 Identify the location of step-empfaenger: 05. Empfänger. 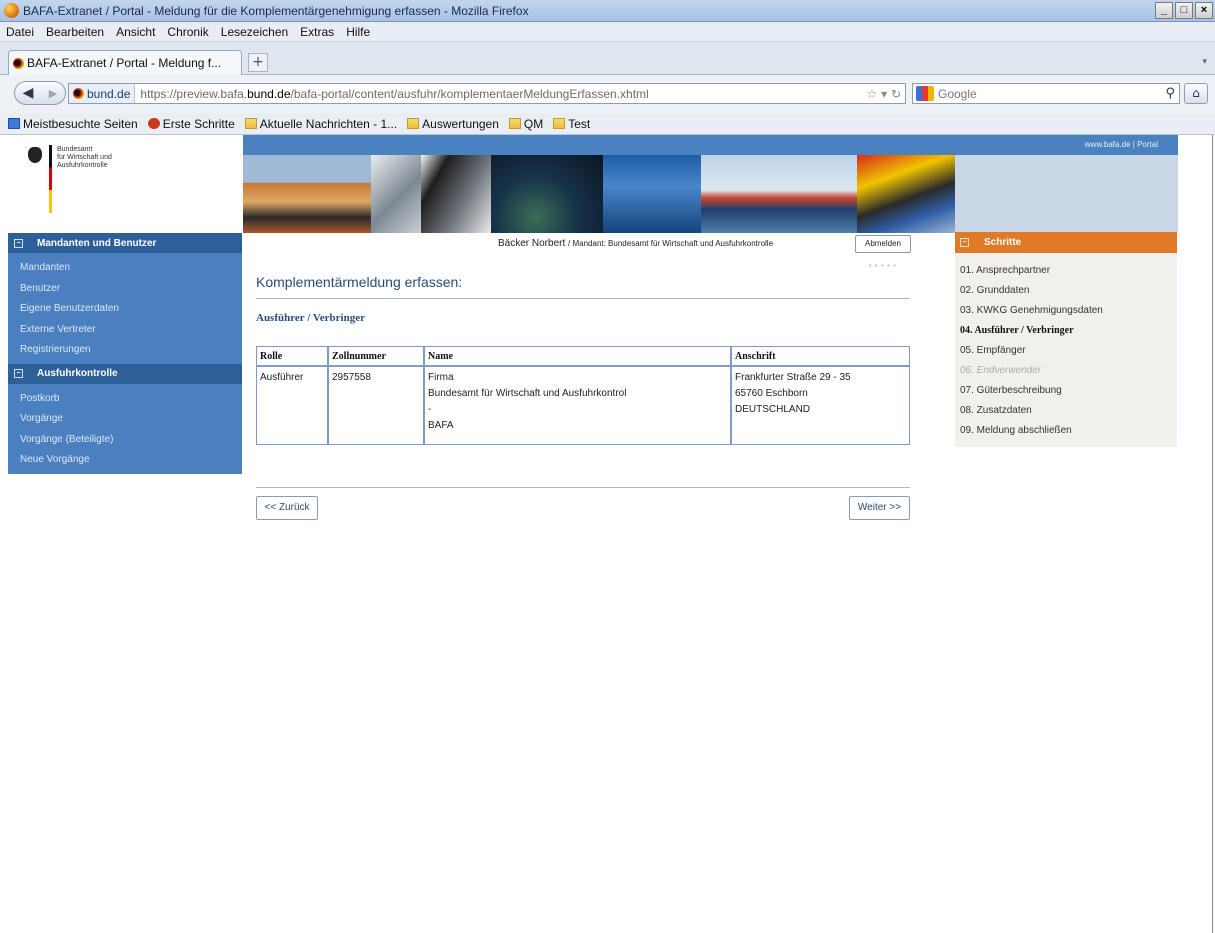
(1066, 351).